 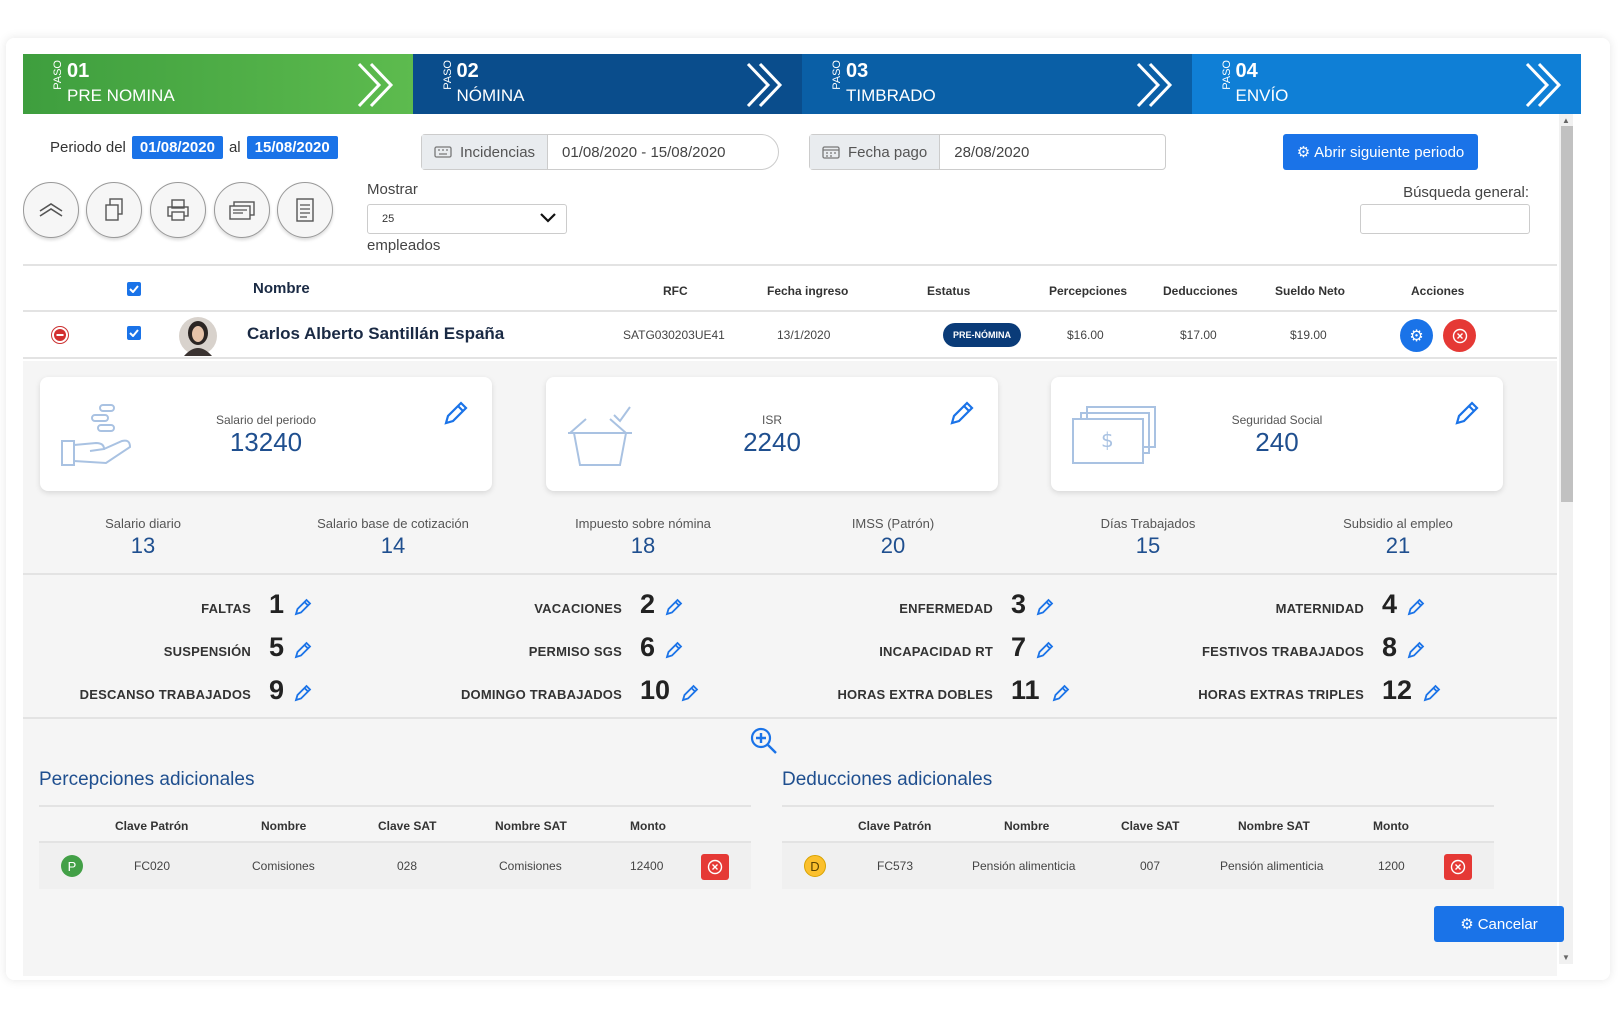 I want to click on employee-name: Carlos Alberto Santillán España, so click(x=375, y=334).